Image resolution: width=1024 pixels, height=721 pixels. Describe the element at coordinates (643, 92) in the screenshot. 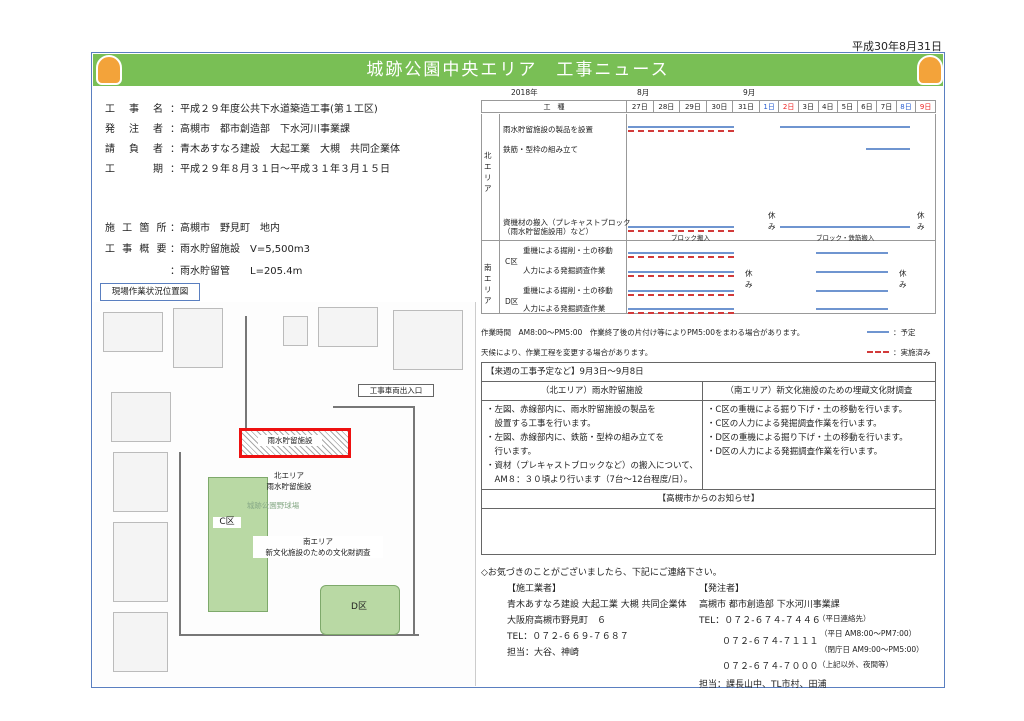

I see `schedule-month-aug: 8月` at that location.